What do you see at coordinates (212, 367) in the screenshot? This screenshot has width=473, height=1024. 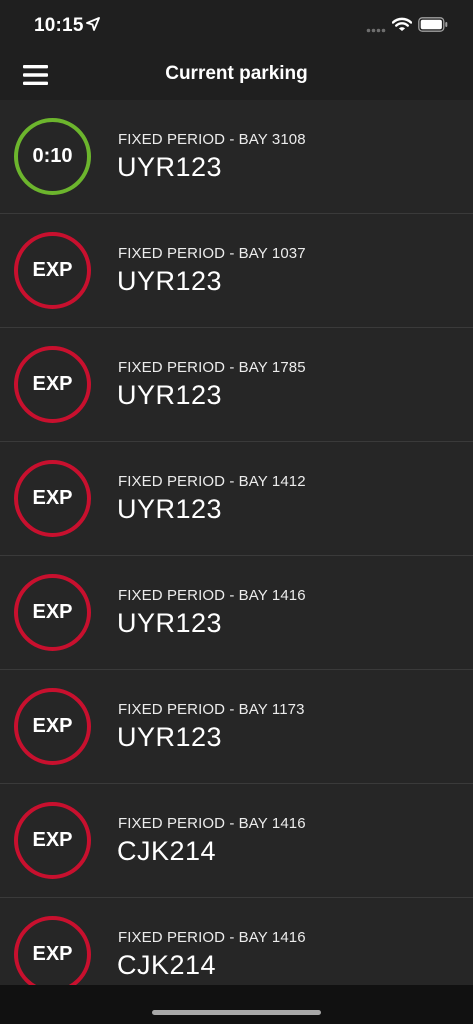 I see `session-type-bay: FIXED PERIOD - BAY 1785` at bounding box center [212, 367].